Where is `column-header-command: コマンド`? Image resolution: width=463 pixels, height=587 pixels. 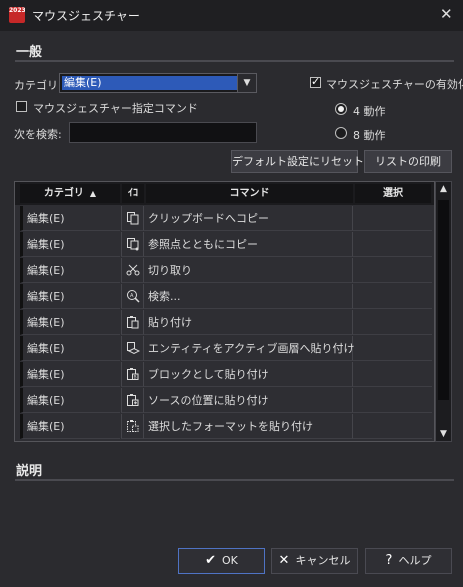
column-header-command: コマンド is located at coordinates (249, 193).